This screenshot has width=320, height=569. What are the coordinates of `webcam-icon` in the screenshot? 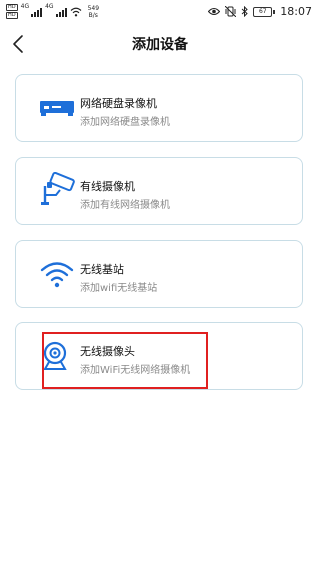 It's located at (55, 355).